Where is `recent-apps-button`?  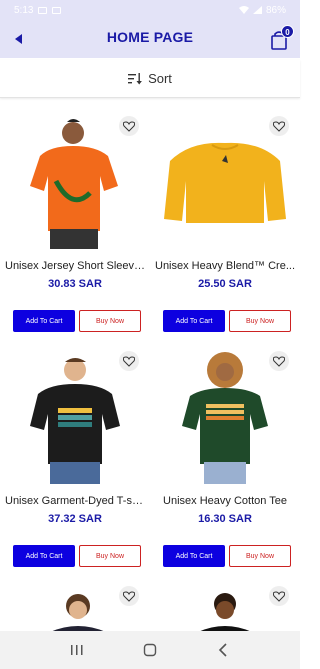 recent-apps-button is located at coordinates (77, 650).